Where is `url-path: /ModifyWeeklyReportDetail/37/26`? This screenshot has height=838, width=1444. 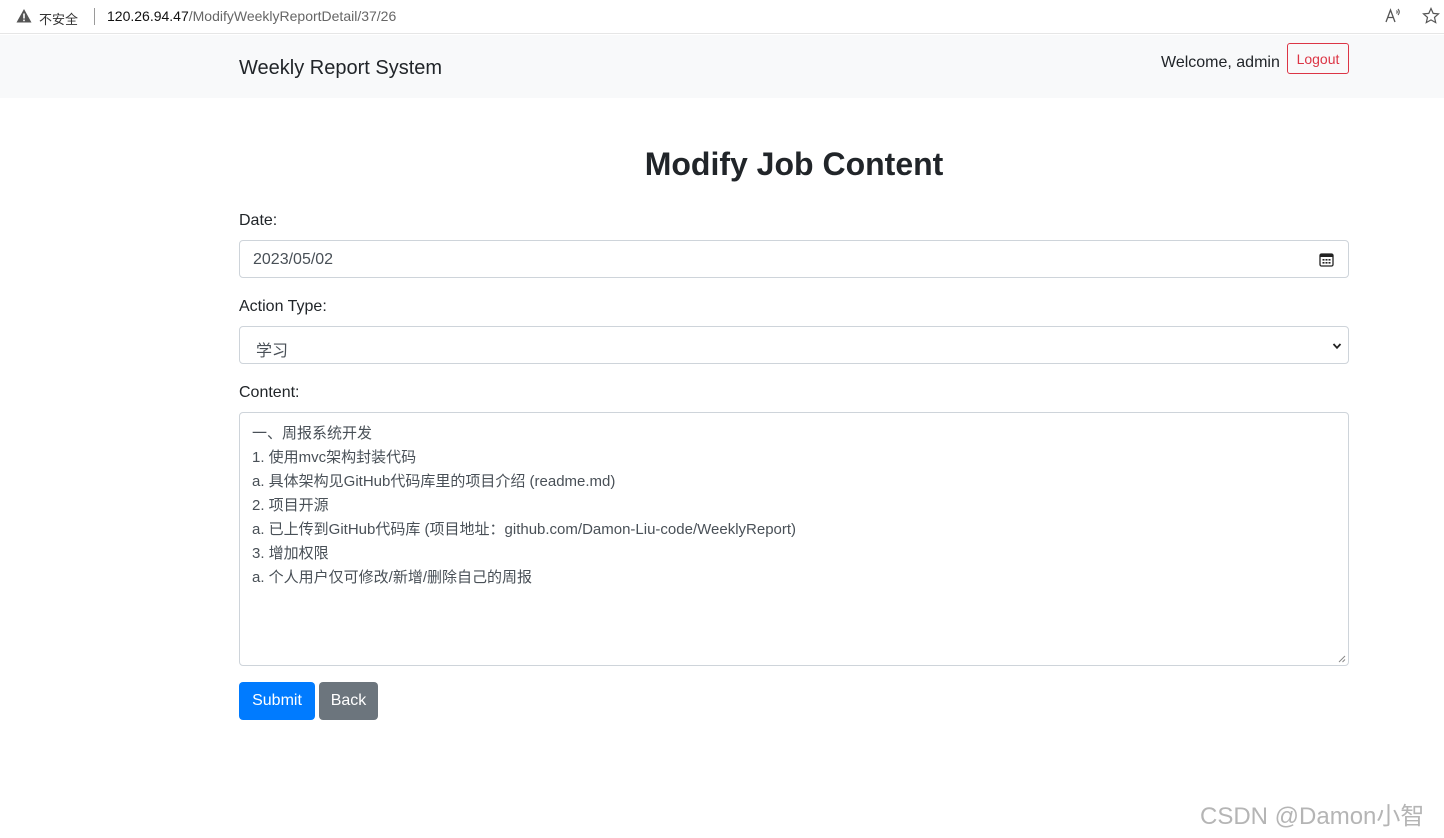 url-path: /ModifyWeeklyReportDetail/37/26 is located at coordinates (292, 16).